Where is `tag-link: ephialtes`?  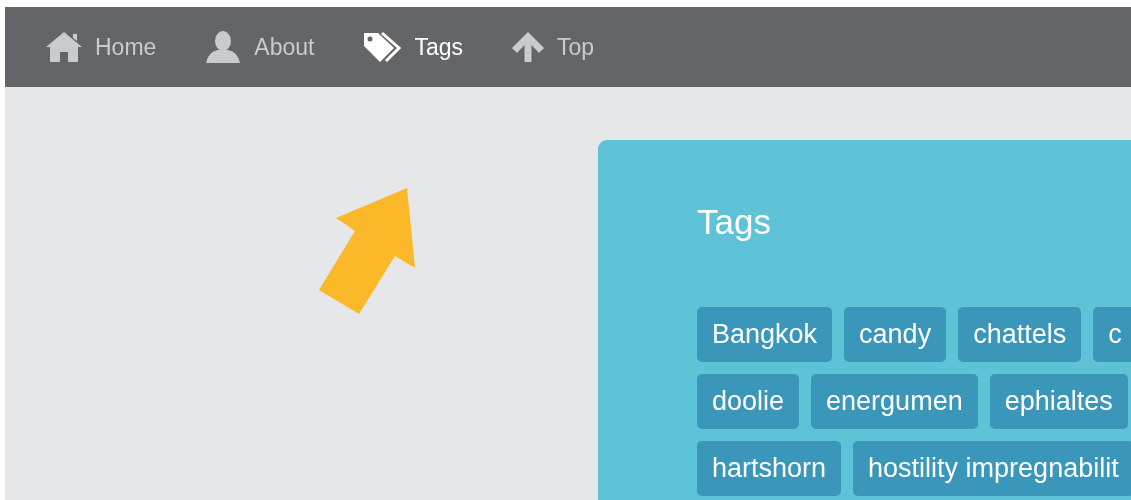 tag-link: ephialtes is located at coordinates (1058, 401).